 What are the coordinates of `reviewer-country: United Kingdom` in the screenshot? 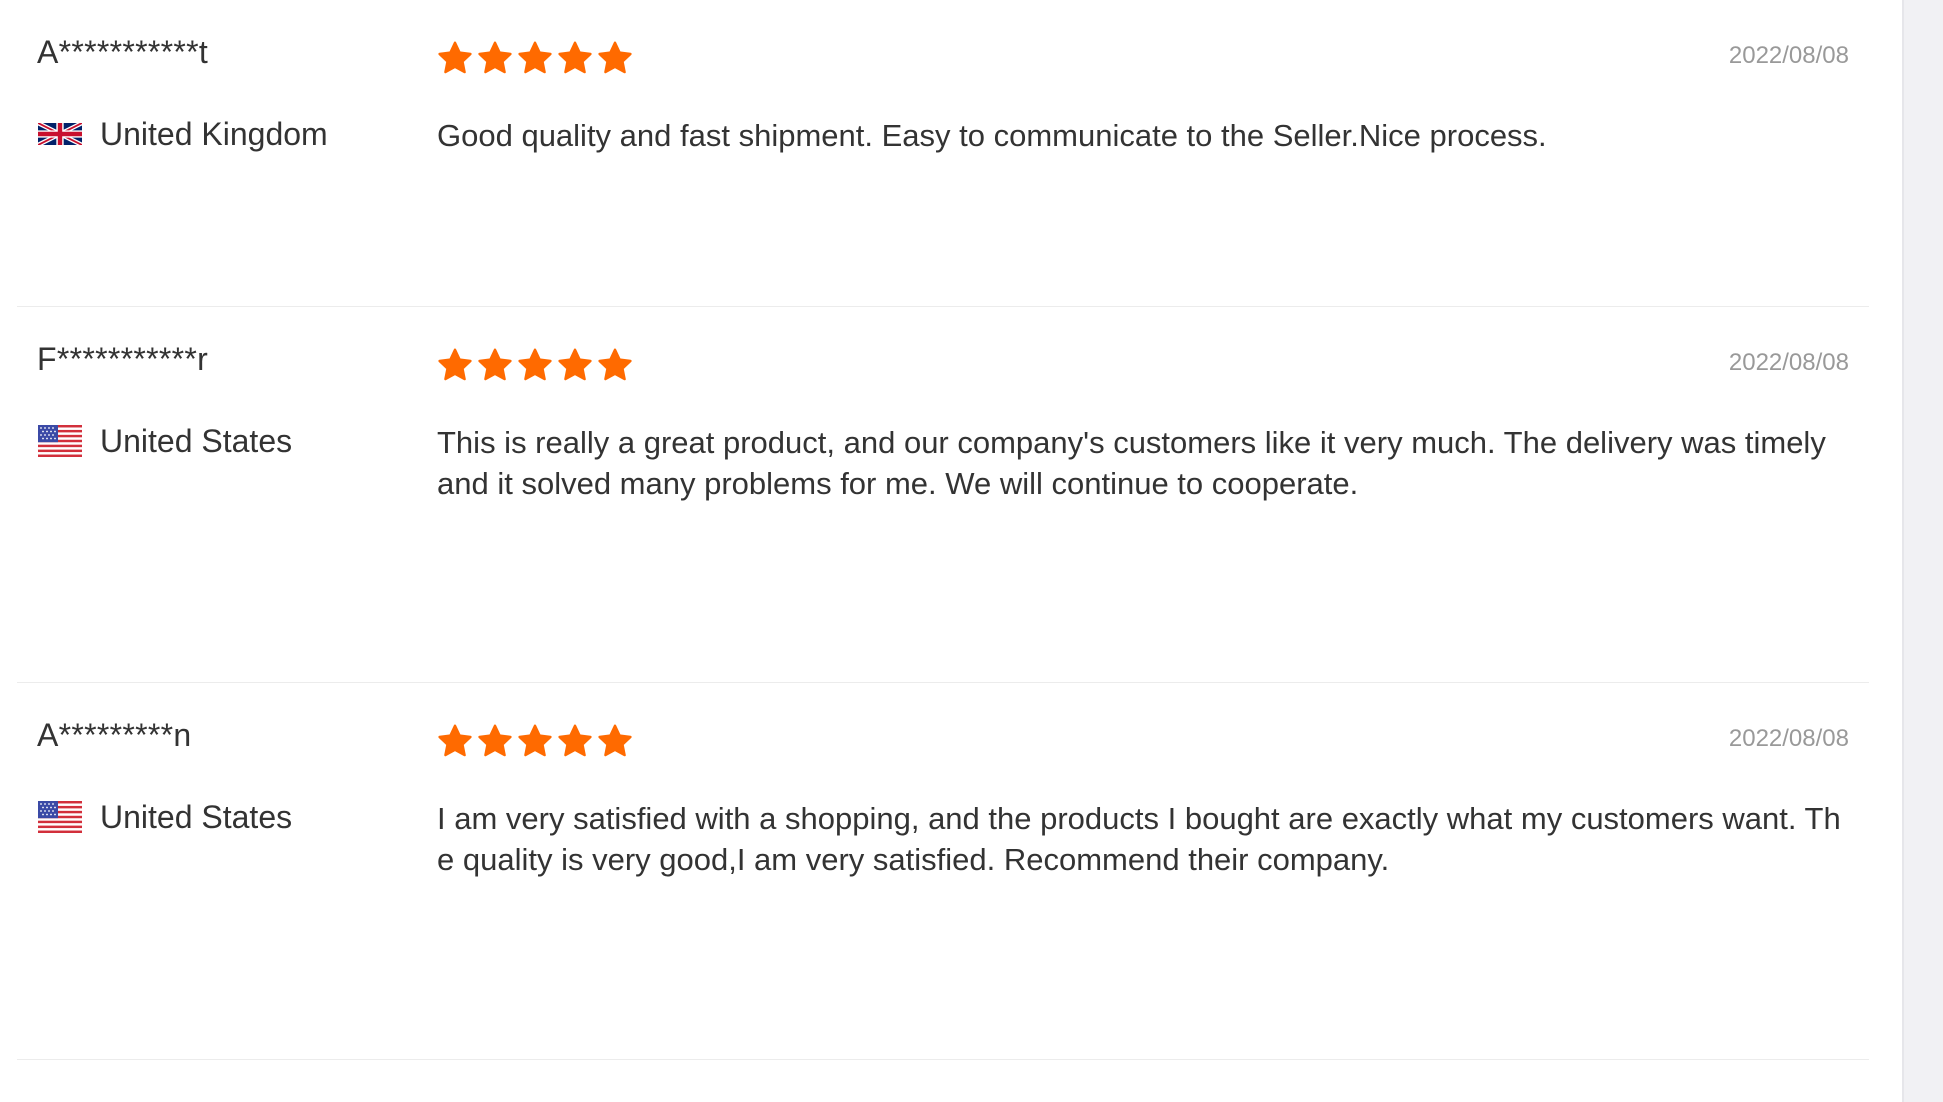 It's located at (183, 134).